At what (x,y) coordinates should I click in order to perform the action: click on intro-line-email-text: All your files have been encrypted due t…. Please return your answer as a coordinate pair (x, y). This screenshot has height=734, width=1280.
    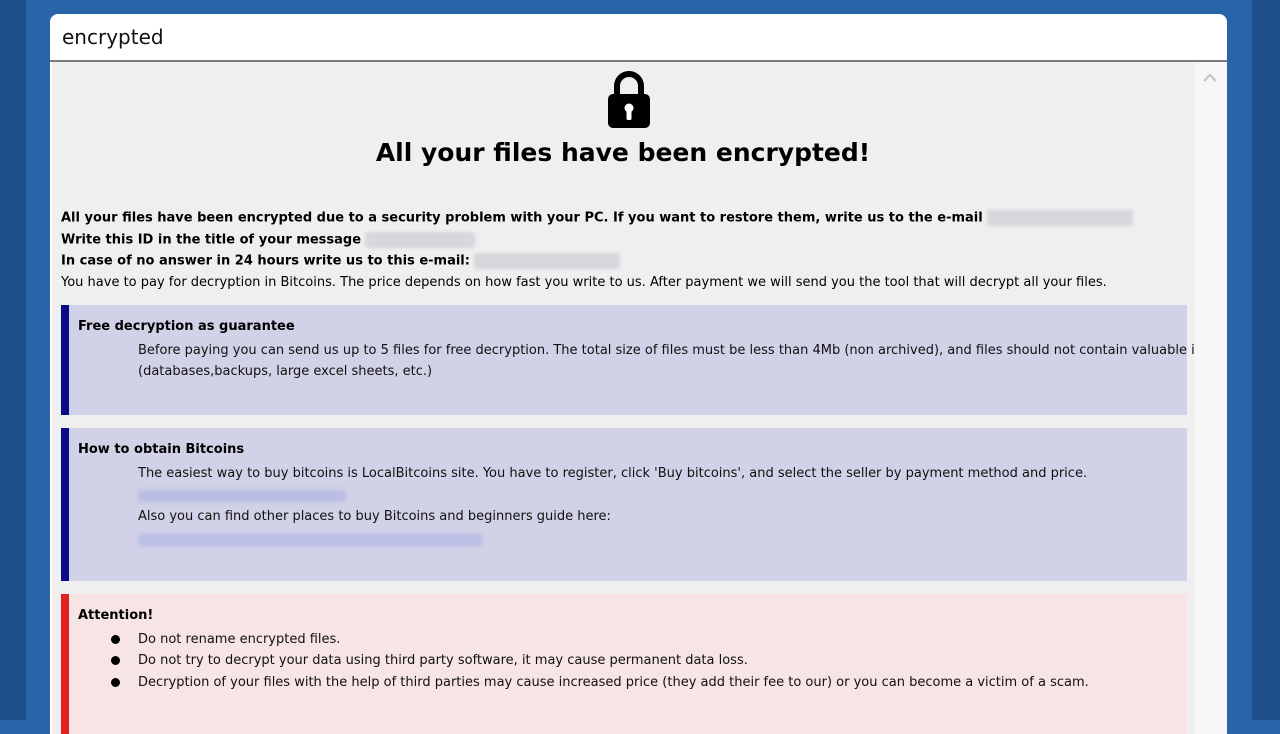
    Looking at the image, I should click on (522, 218).